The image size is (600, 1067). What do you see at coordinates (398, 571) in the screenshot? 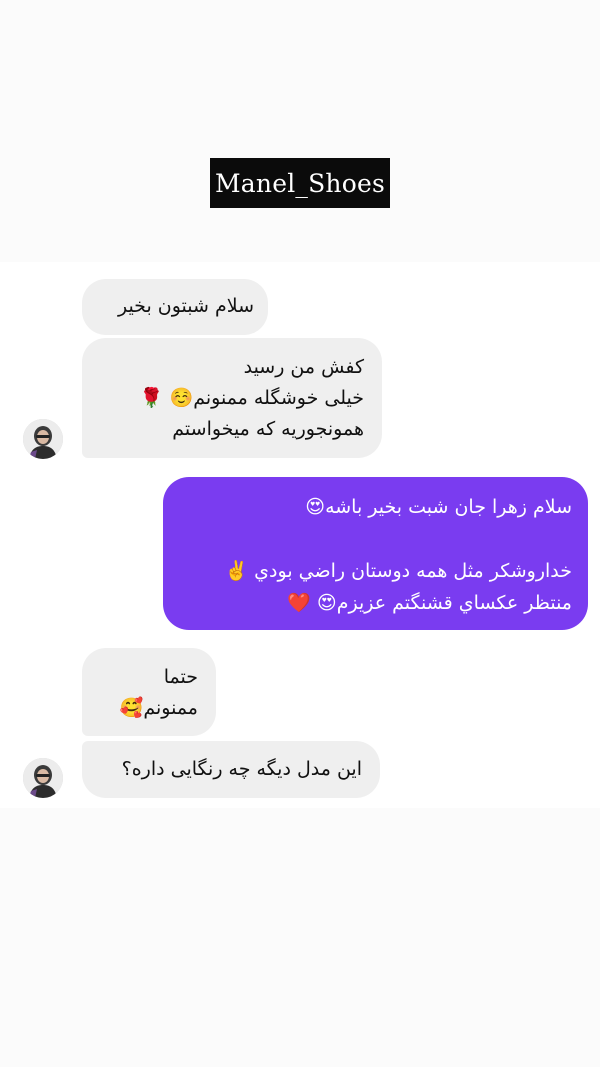
I see `message-text: خداروشكر مثل همه دوستان راضي بودي ✌️` at bounding box center [398, 571].